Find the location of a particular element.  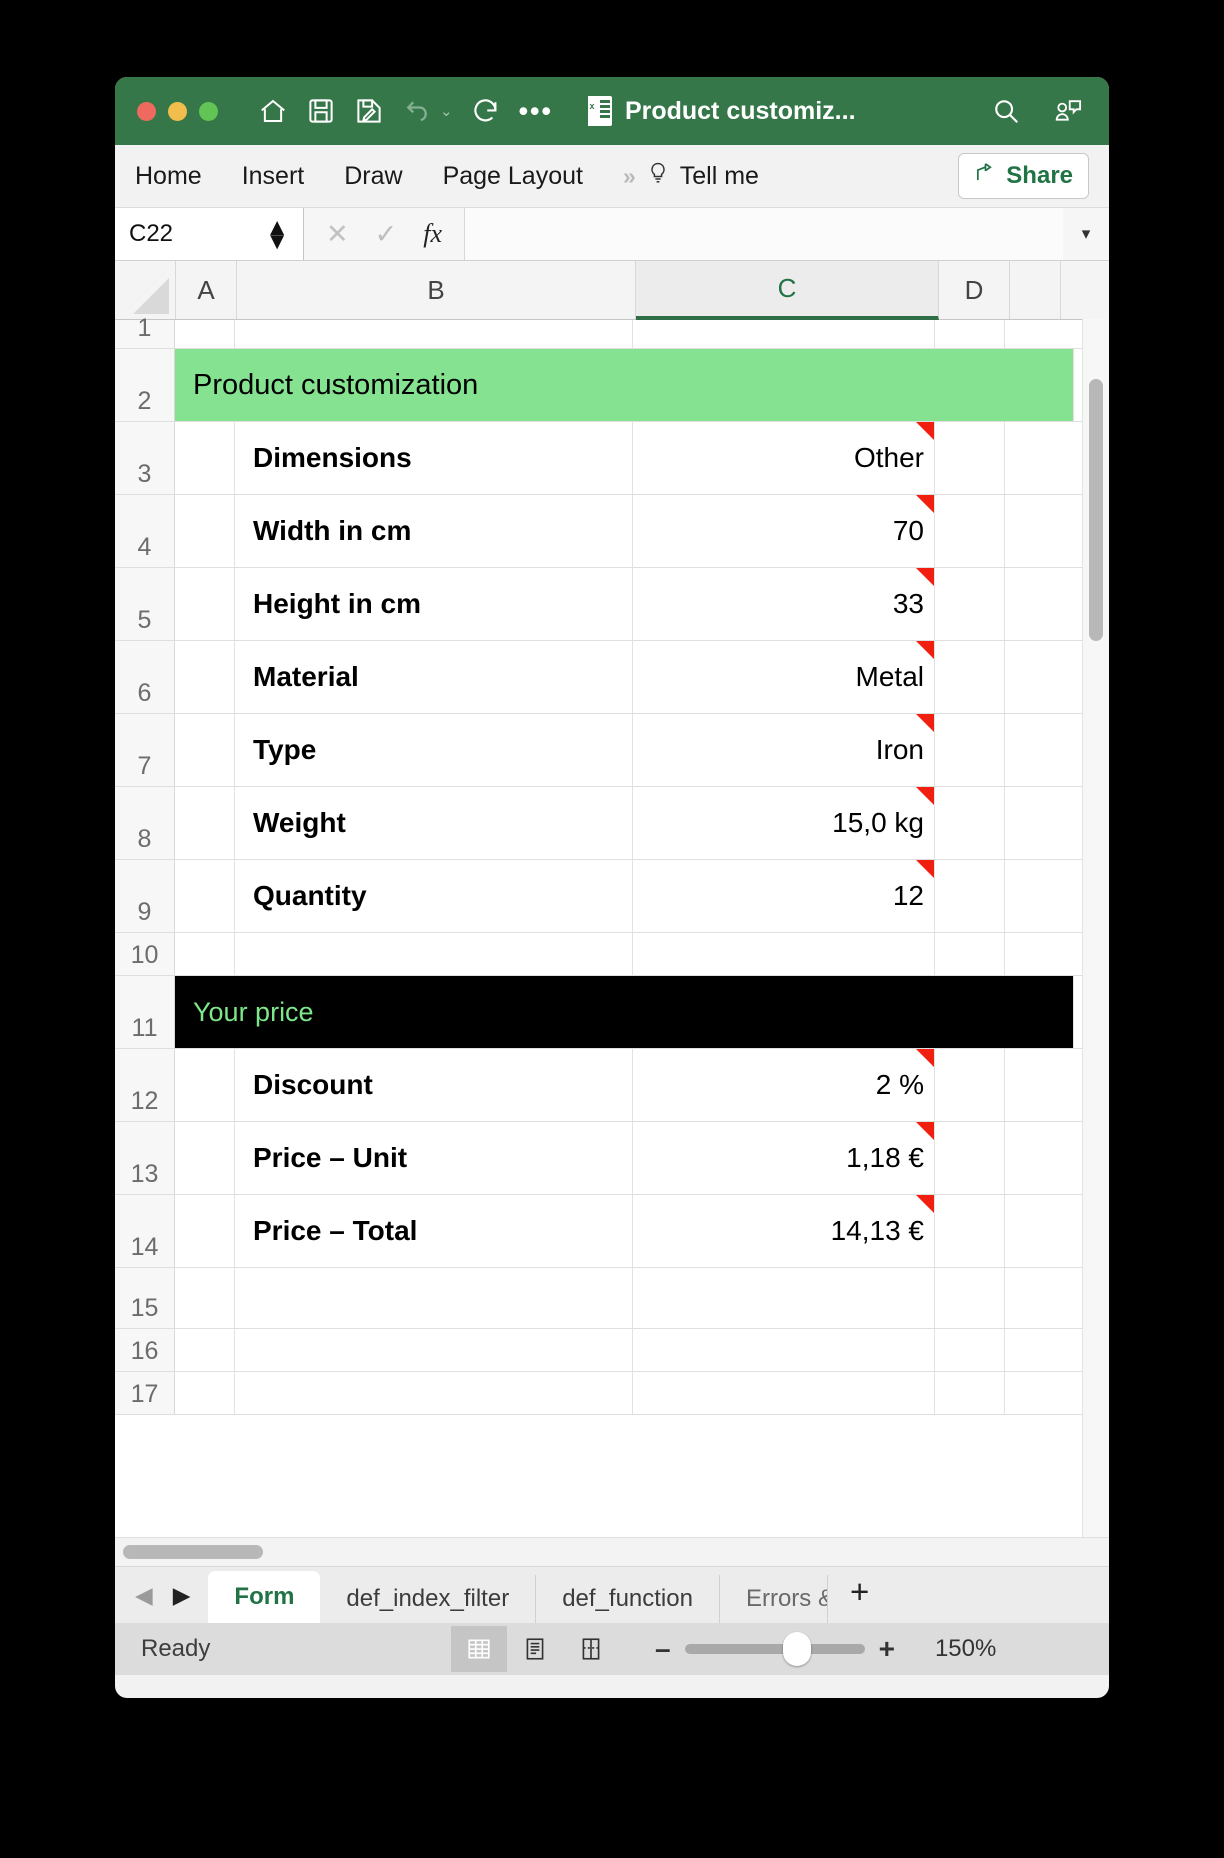

row-header: 10 is located at coordinates (145, 954).